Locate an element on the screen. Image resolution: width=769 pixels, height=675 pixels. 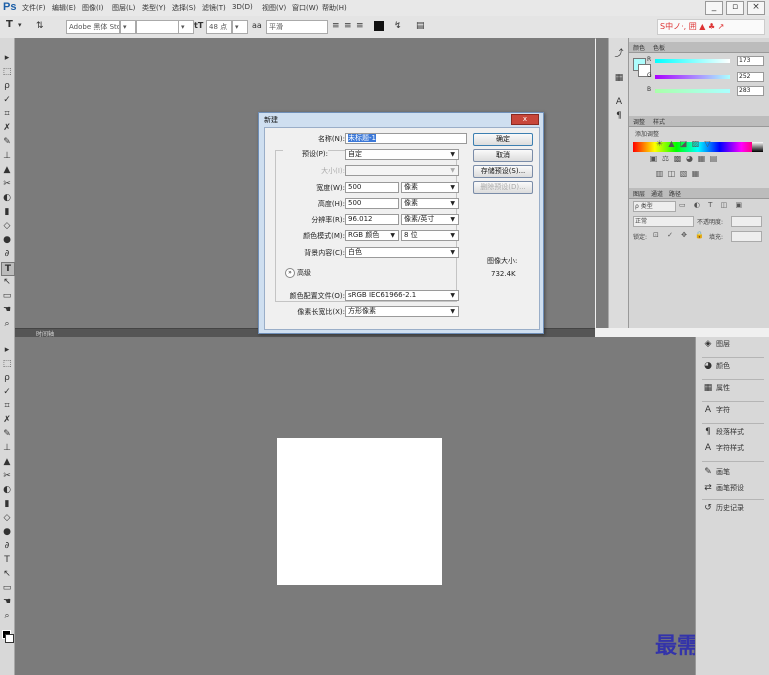
menu-image: 图像(I) is located at coordinates (93, 8).